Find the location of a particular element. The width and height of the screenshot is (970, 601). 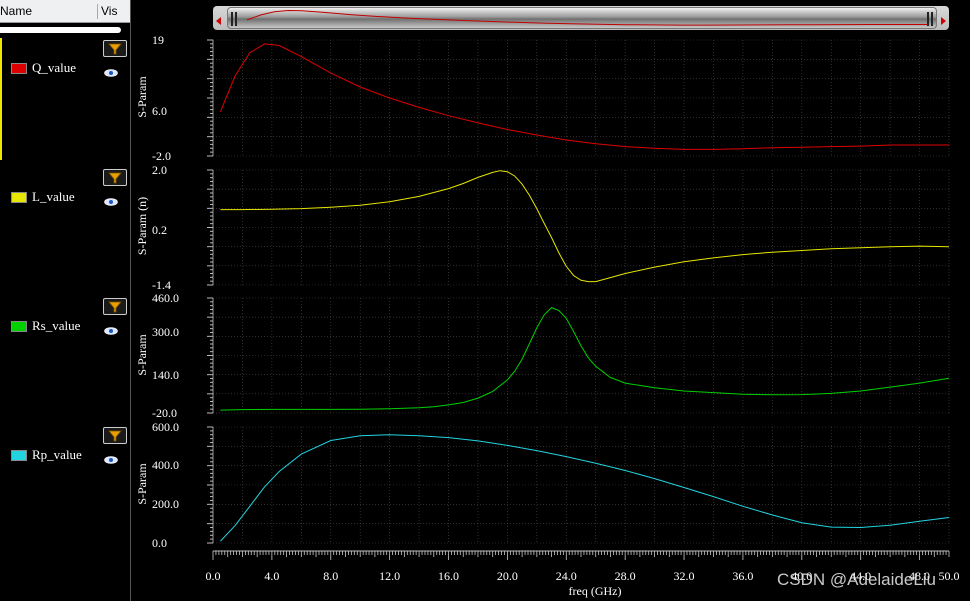

y-tick-label: 2.0 is located at coordinates (159, 170).